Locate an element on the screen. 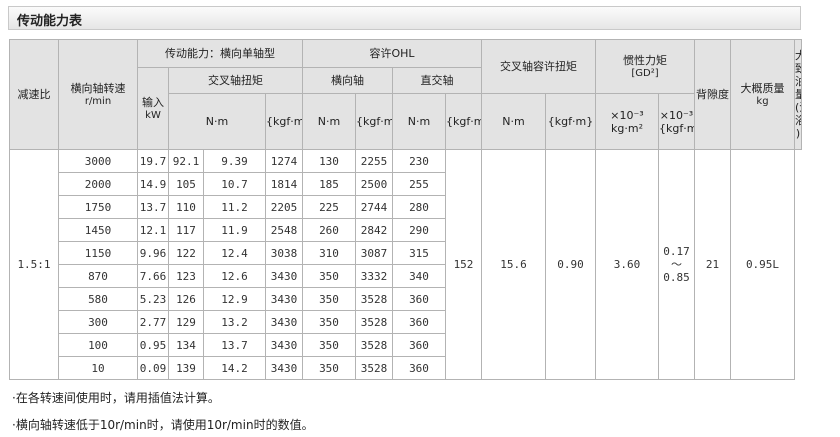 This screenshot has height=437, width=840. cell-torque-nm: 139 is located at coordinates (186, 368).